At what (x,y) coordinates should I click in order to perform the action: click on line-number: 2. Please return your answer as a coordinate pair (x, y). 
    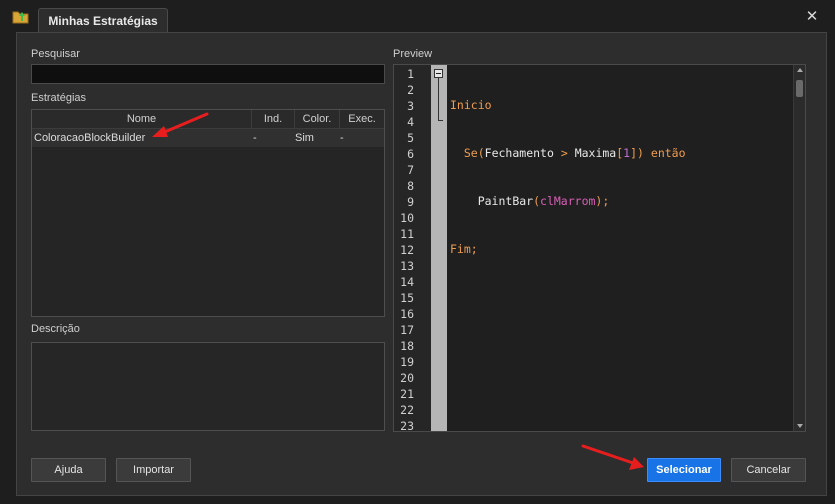
    Looking at the image, I should click on (410, 90).